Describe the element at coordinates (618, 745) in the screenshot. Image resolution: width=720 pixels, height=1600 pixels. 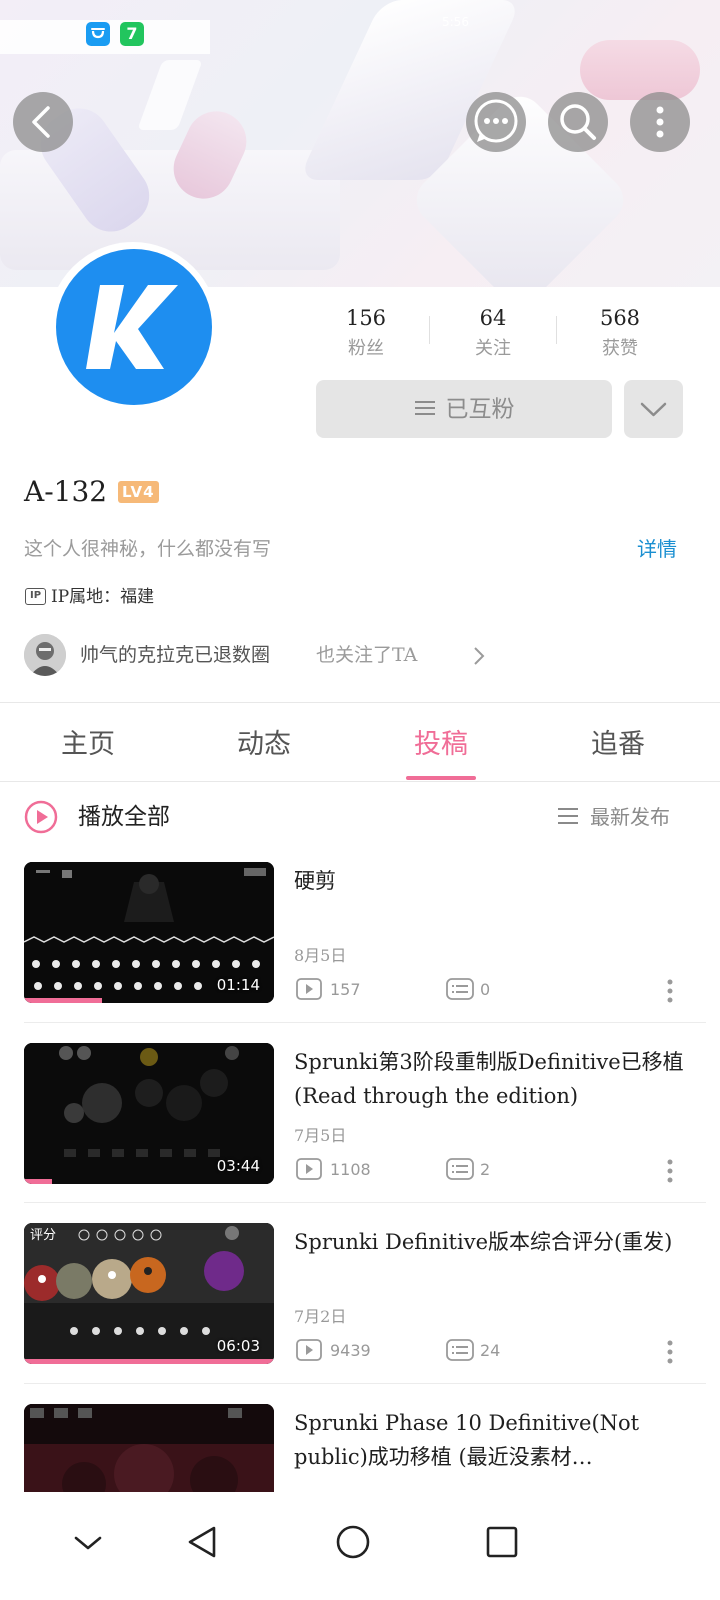
I see `tab-anime: 追番` at that location.